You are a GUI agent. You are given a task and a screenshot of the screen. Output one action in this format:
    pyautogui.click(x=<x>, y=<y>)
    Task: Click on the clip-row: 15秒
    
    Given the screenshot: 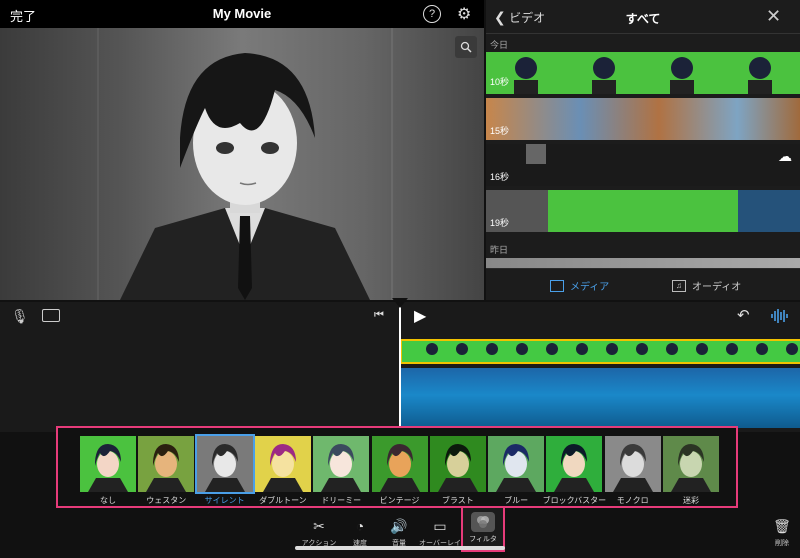 What is the action you would take?
    pyautogui.click(x=643, y=119)
    